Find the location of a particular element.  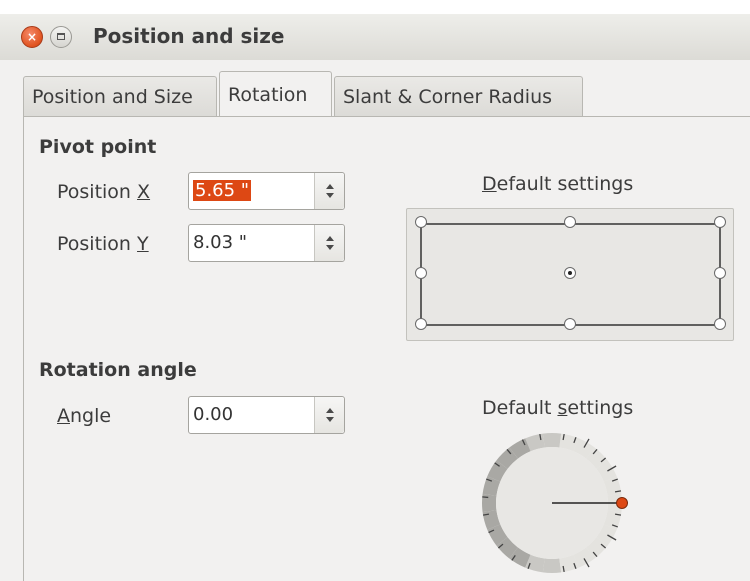

pivot-point-heading: Pivot point is located at coordinates (98, 147).